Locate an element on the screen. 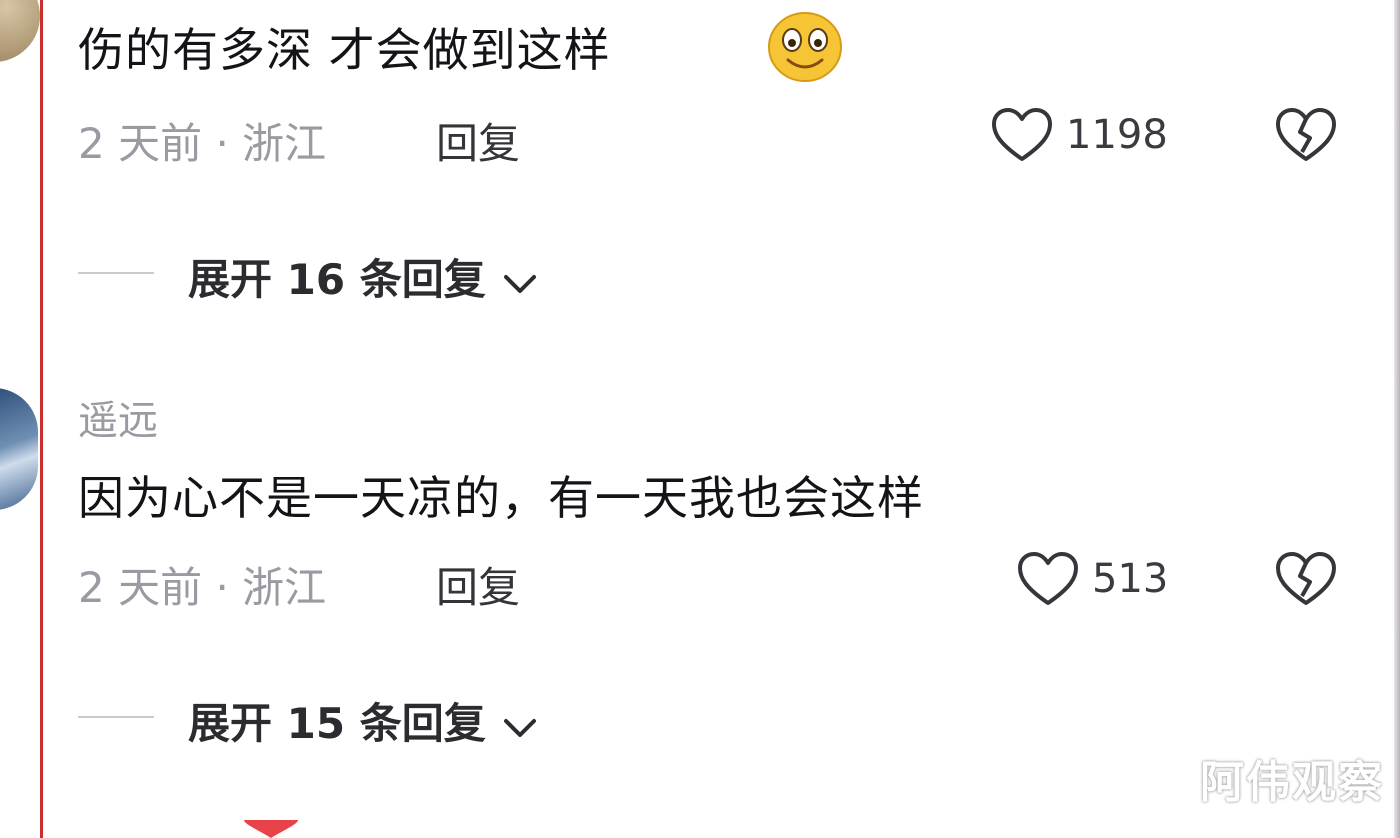 This screenshot has height=838, width=1400. frame-border is located at coordinates (41, 419).